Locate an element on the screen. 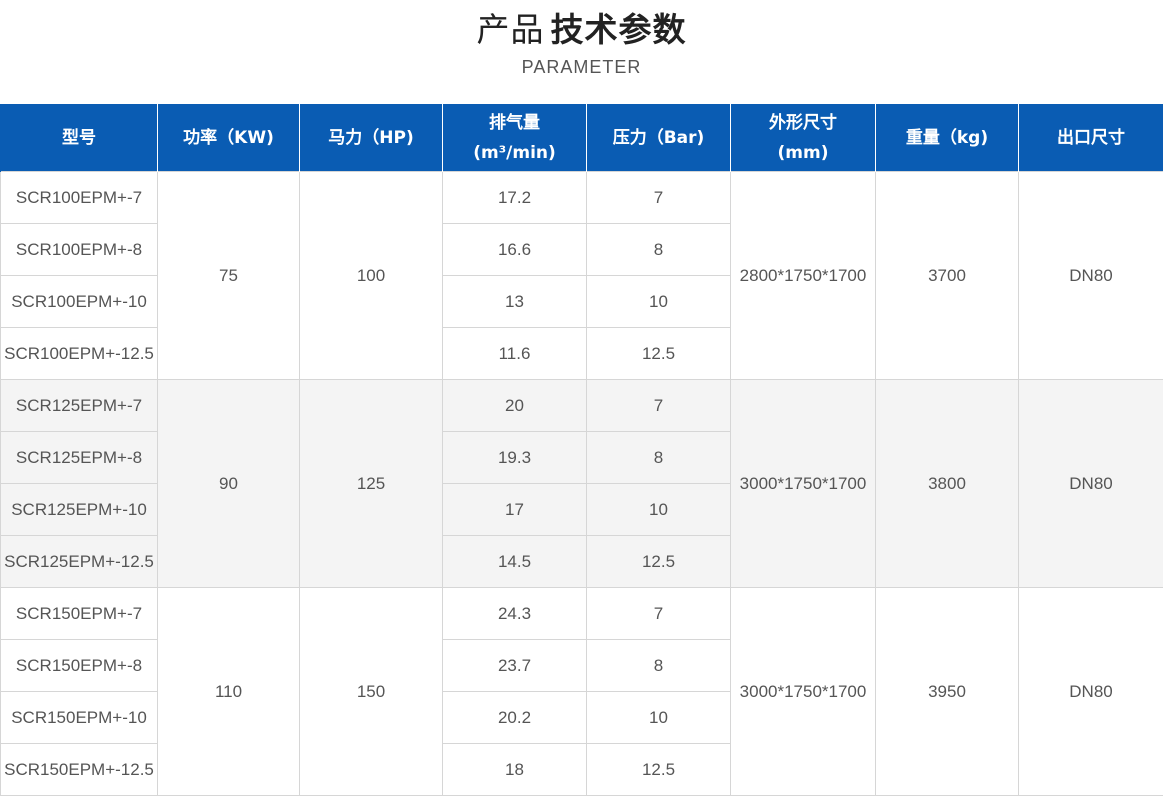 This screenshot has width=1163, height=796. model-cell: SCR125EPM+-8 is located at coordinates (79, 457).